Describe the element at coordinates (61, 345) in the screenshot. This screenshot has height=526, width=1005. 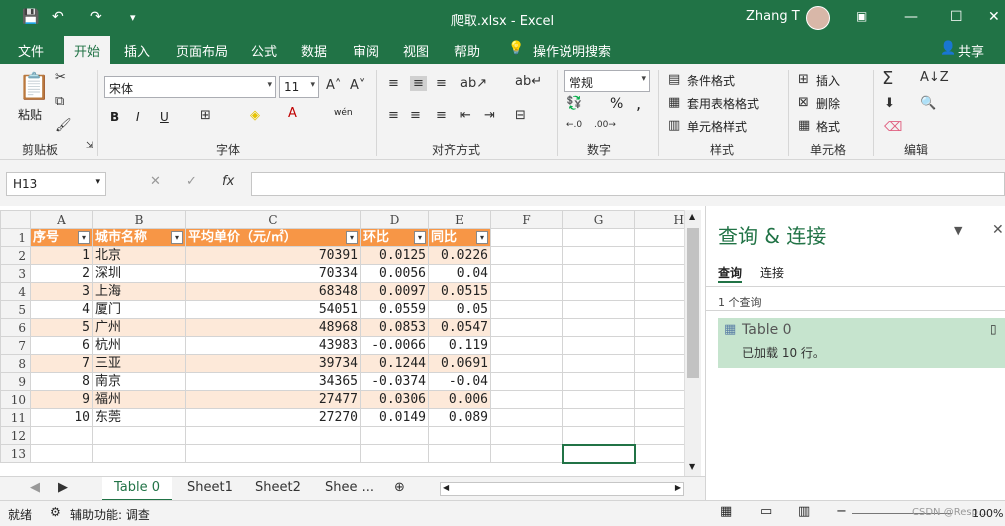
I see `cell: 6` at that location.